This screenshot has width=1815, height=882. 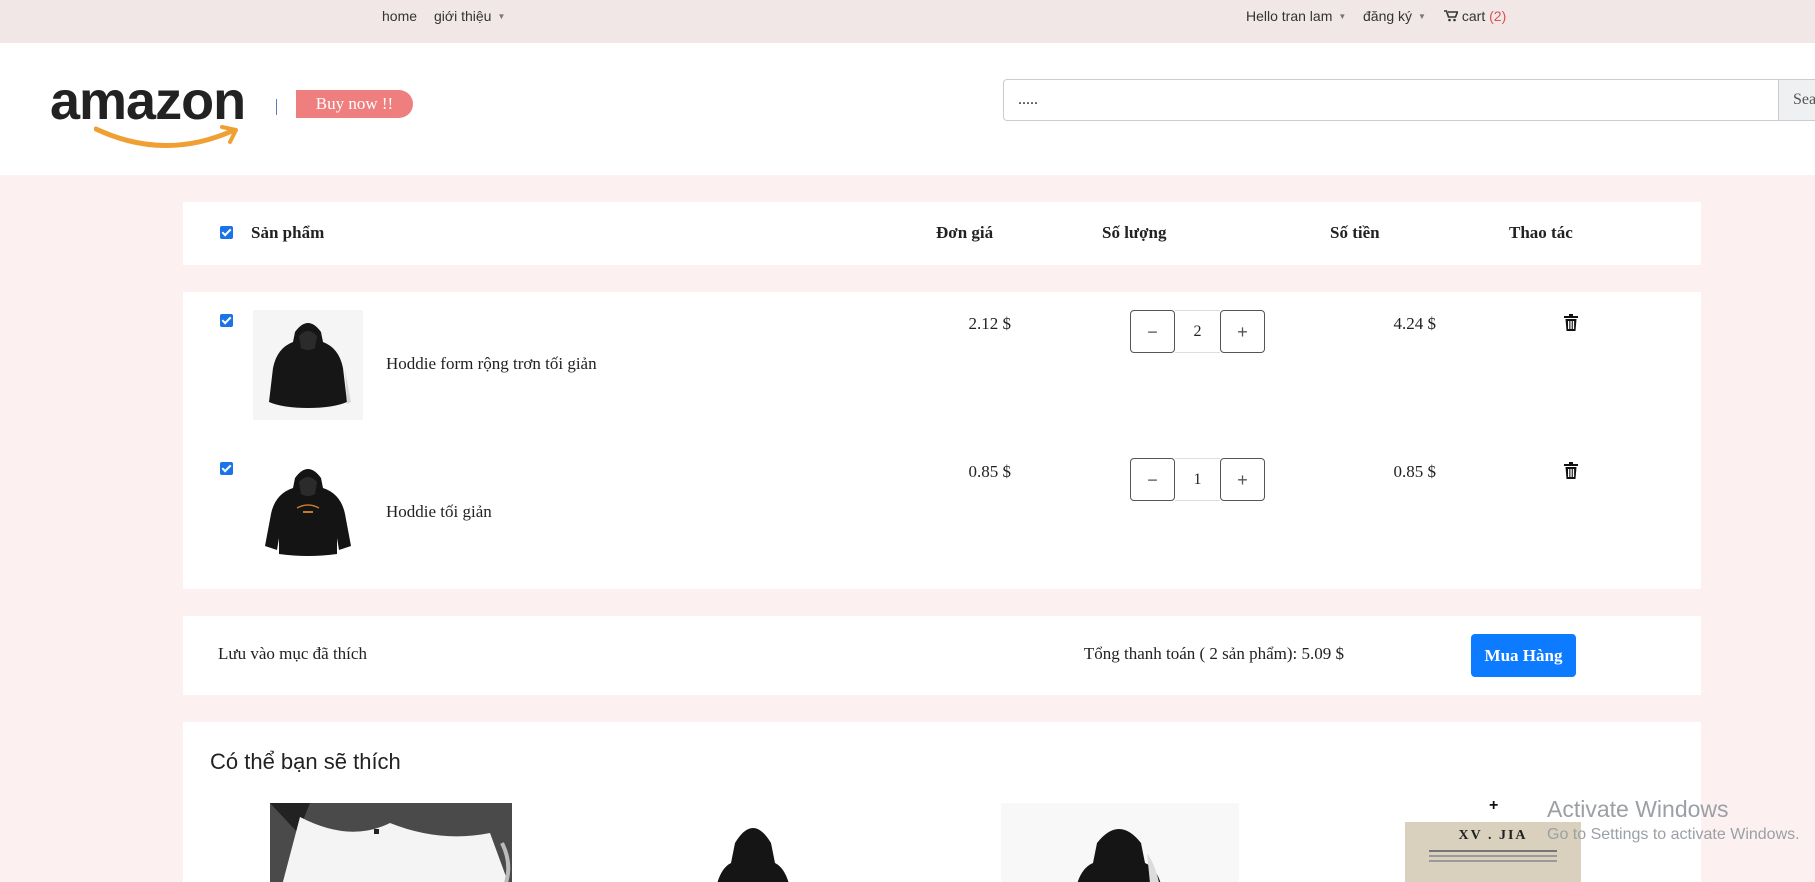 I want to click on user-menu-dropdown: Hello tran lam ▼, so click(x=1296, y=16).